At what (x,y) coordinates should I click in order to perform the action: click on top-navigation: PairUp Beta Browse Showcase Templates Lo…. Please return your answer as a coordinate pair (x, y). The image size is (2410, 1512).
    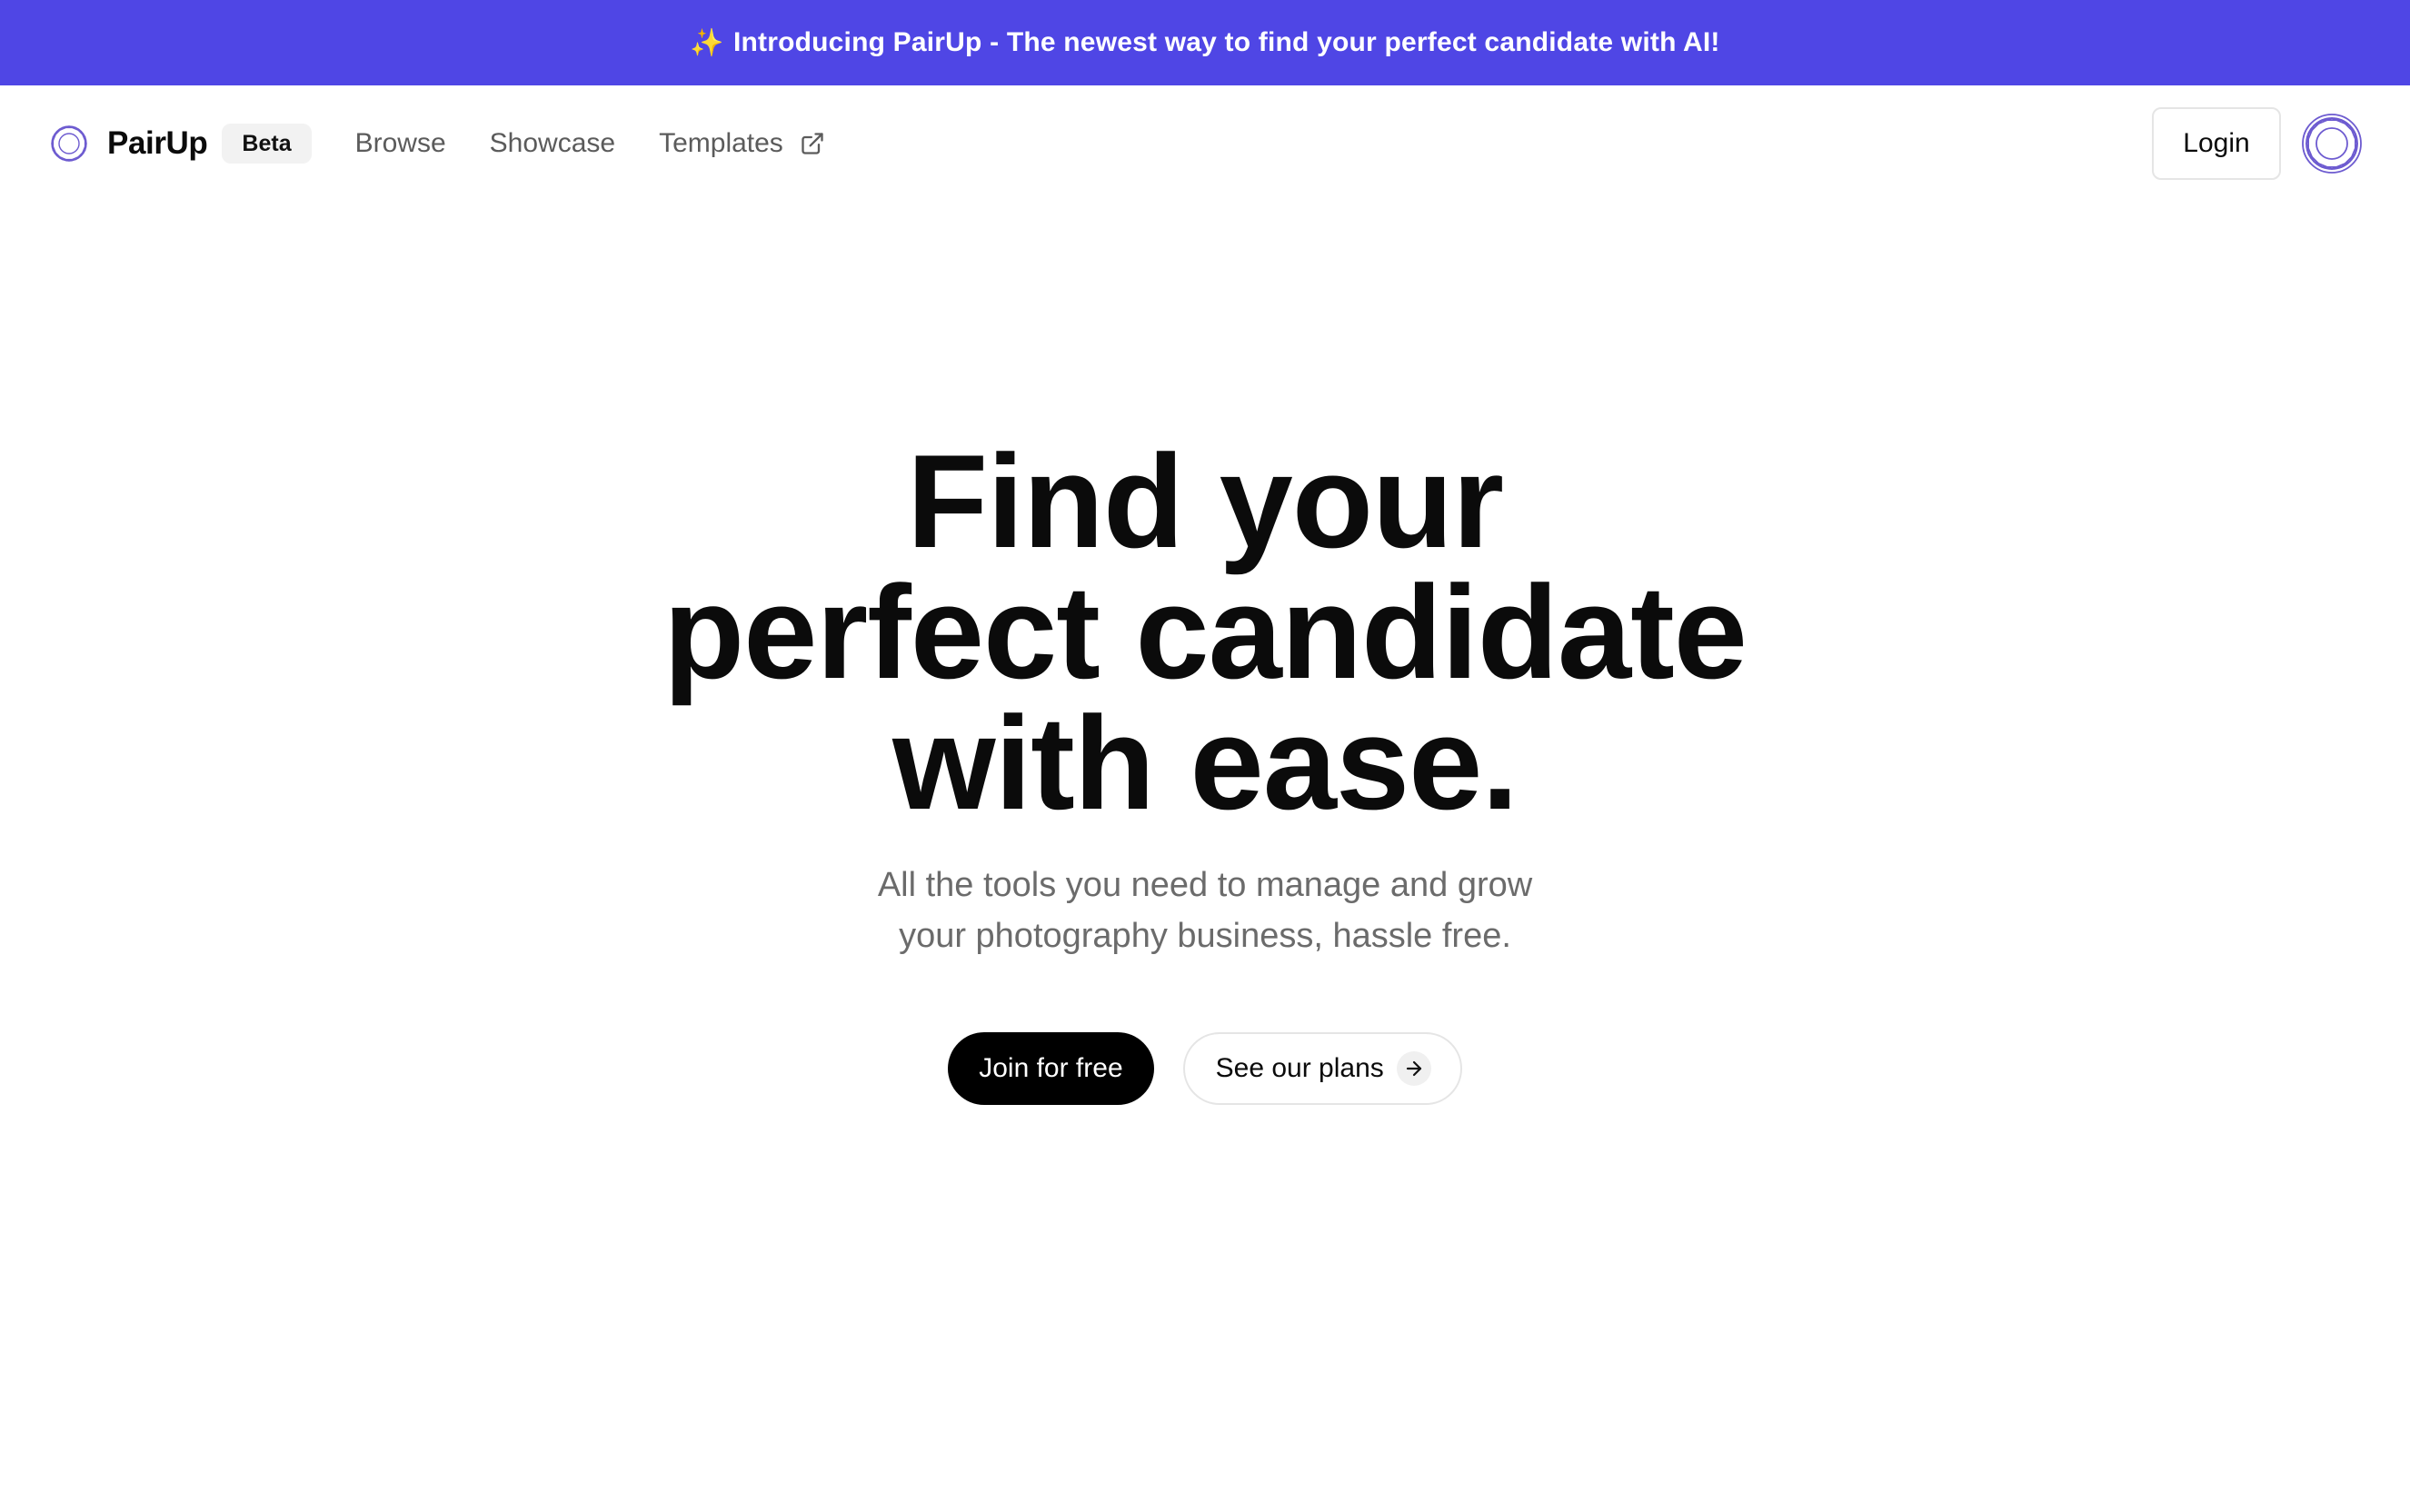
    Looking at the image, I should click on (1205, 143).